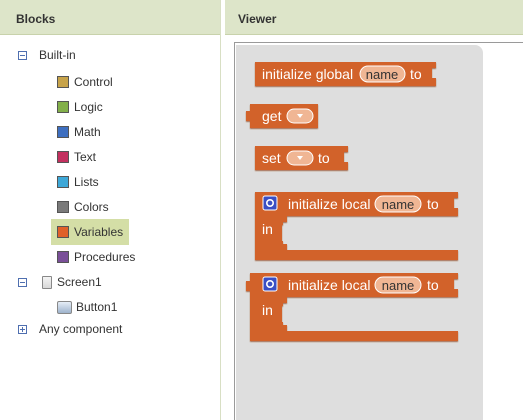 The width and height of the screenshot is (523, 420). I want to click on expand-icon, so click(22, 329).